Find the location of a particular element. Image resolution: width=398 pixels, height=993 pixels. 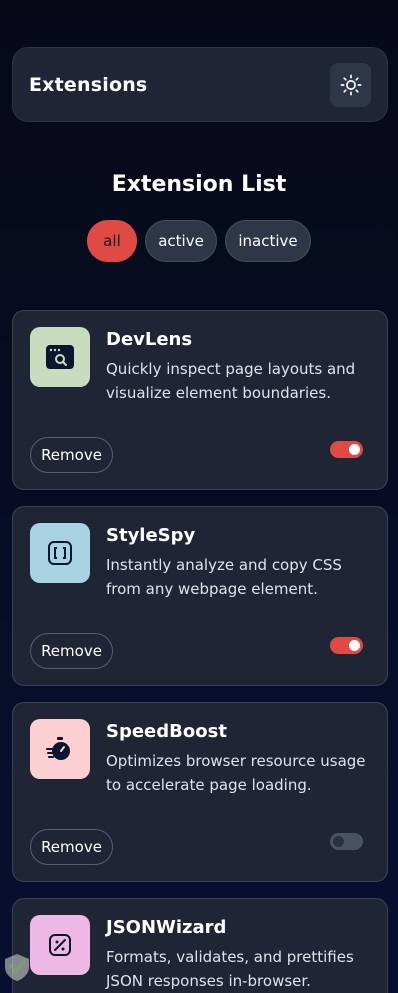

extension-icon-devlens is located at coordinates (60, 357).